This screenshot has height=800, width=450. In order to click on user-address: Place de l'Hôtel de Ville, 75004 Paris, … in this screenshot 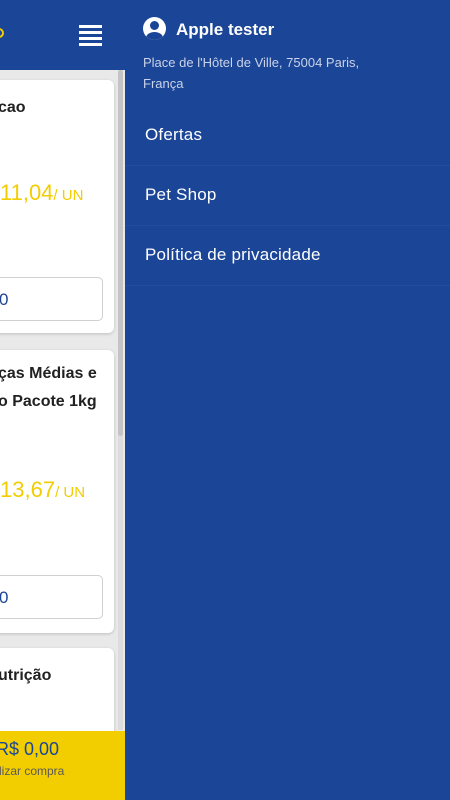, I will do `click(251, 73)`.